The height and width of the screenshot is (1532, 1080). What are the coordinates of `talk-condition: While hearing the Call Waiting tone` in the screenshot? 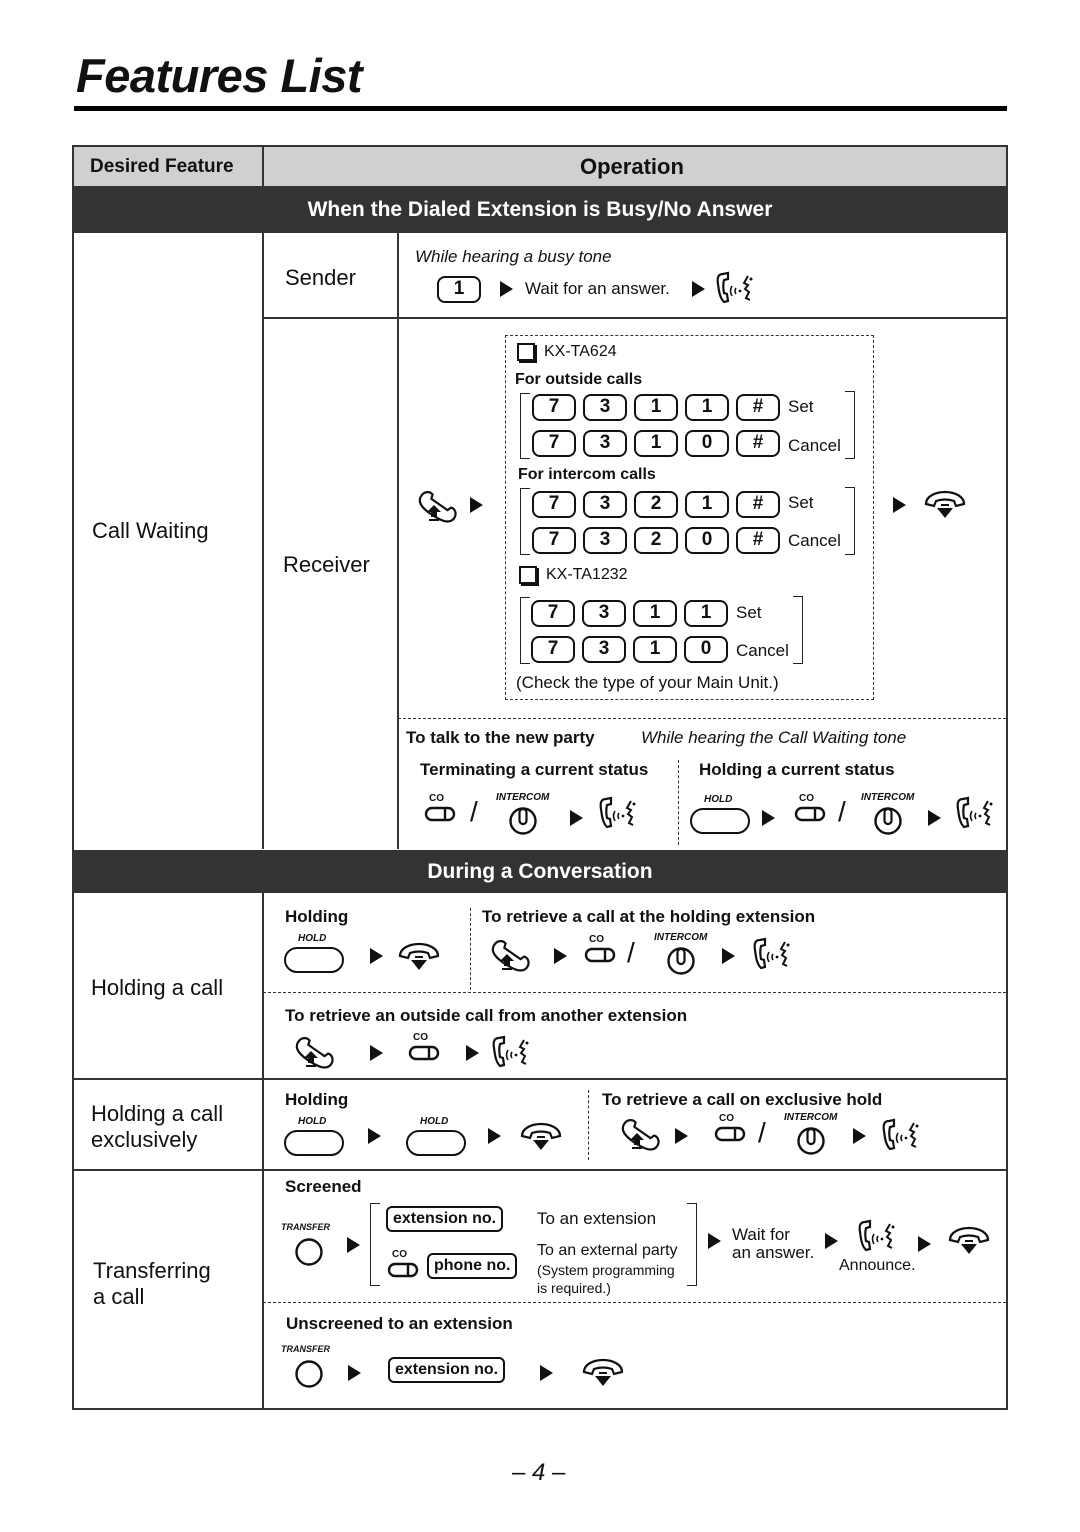 It's located at (774, 737).